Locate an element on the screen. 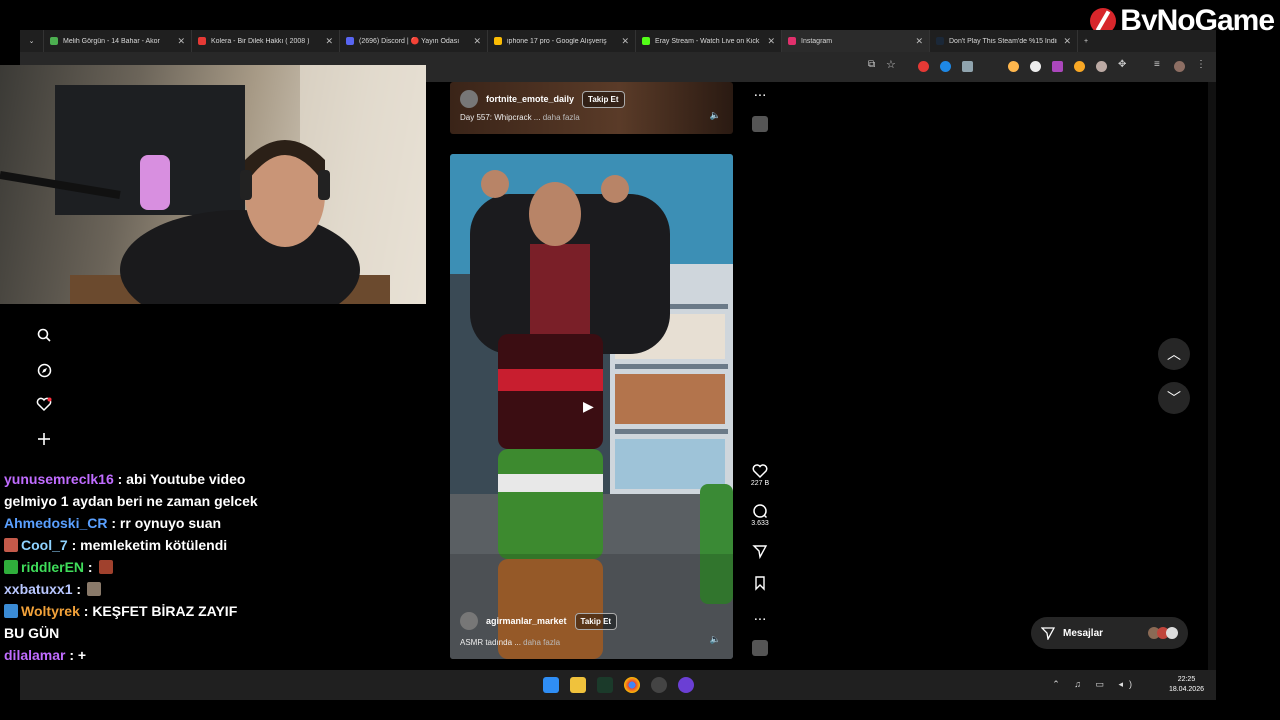  share-button is located at coordinates (760, 551).